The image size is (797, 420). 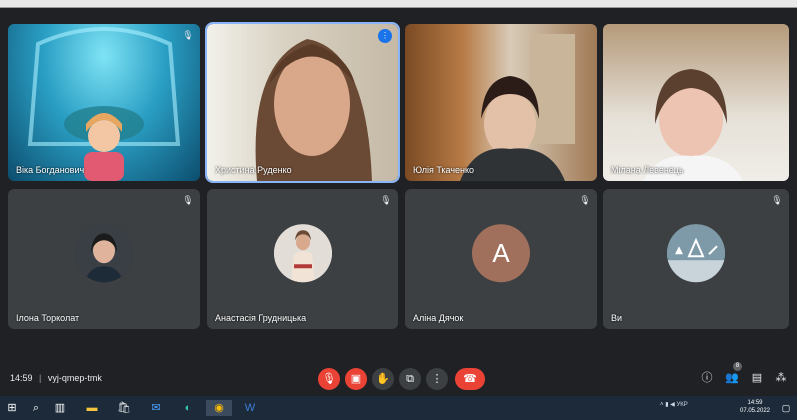 I want to click on browser-top-edge, so click(x=398, y=4).